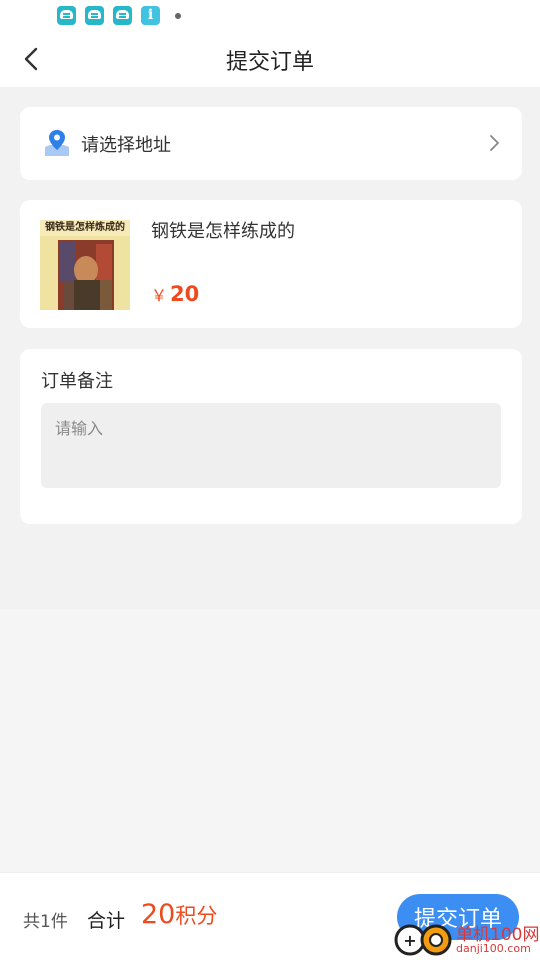 The image size is (540, 960). I want to click on notification-dot-icon, so click(178, 15).